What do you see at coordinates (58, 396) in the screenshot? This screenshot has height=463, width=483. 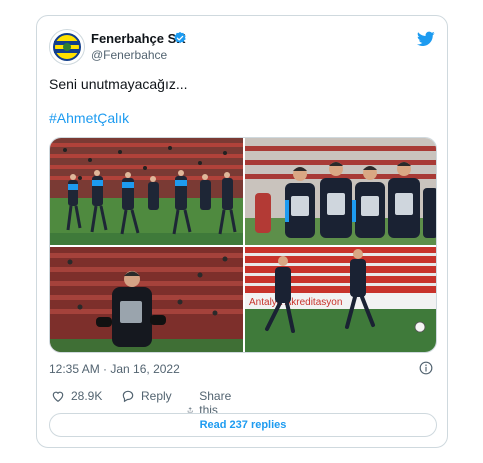 I see `heart-icon` at bounding box center [58, 396].